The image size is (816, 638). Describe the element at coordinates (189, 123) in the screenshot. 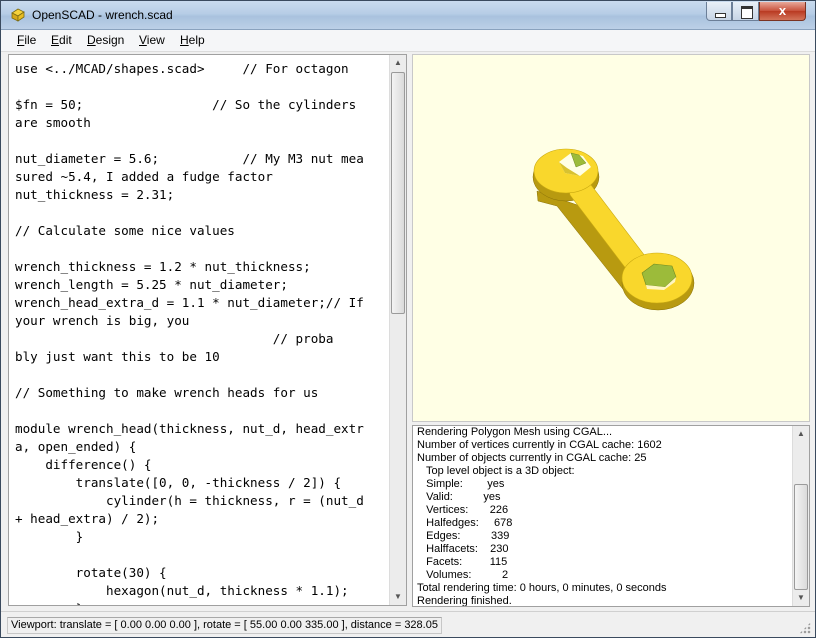

I see `code-line: are smooth` at that location.